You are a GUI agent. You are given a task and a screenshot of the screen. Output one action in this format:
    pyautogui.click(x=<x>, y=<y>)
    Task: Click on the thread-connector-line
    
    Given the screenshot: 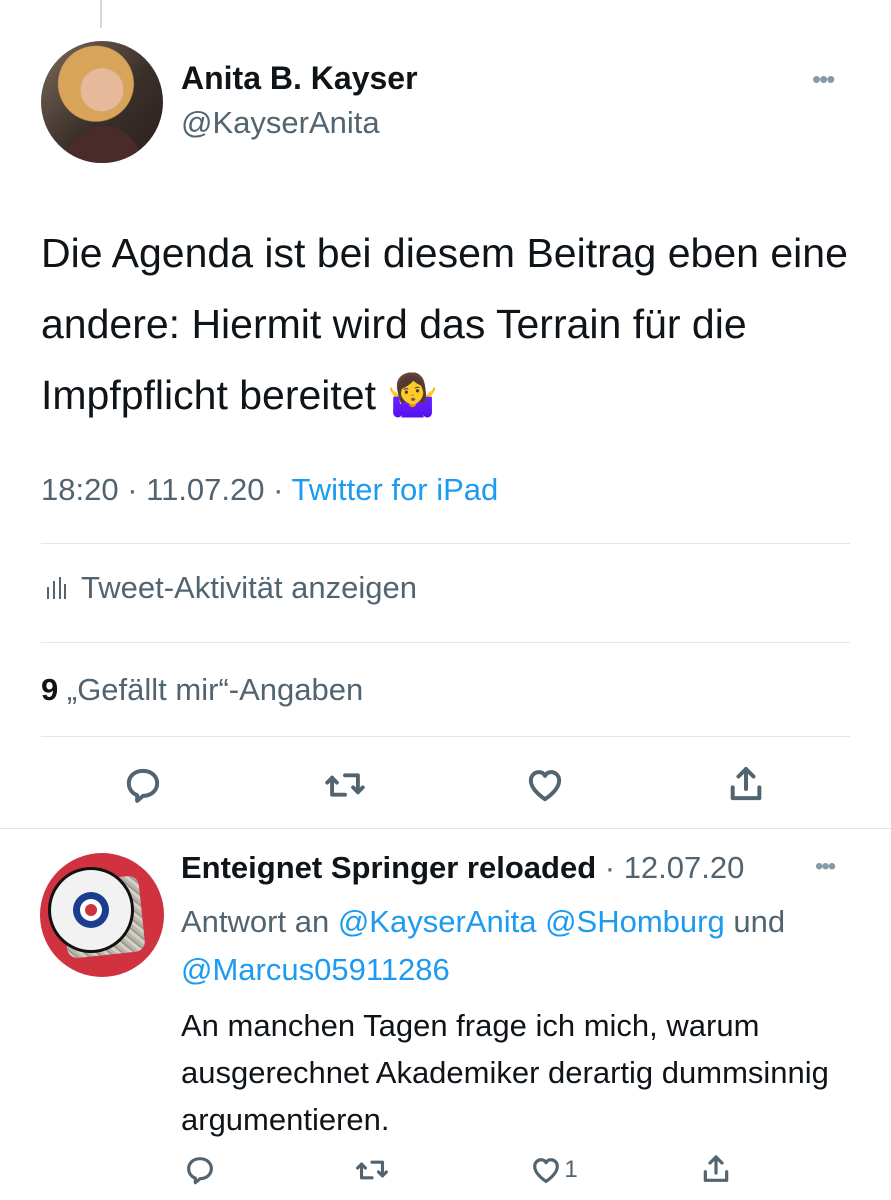 What is the action you would take?
    pyautogui.click(x=101, y=14)
    